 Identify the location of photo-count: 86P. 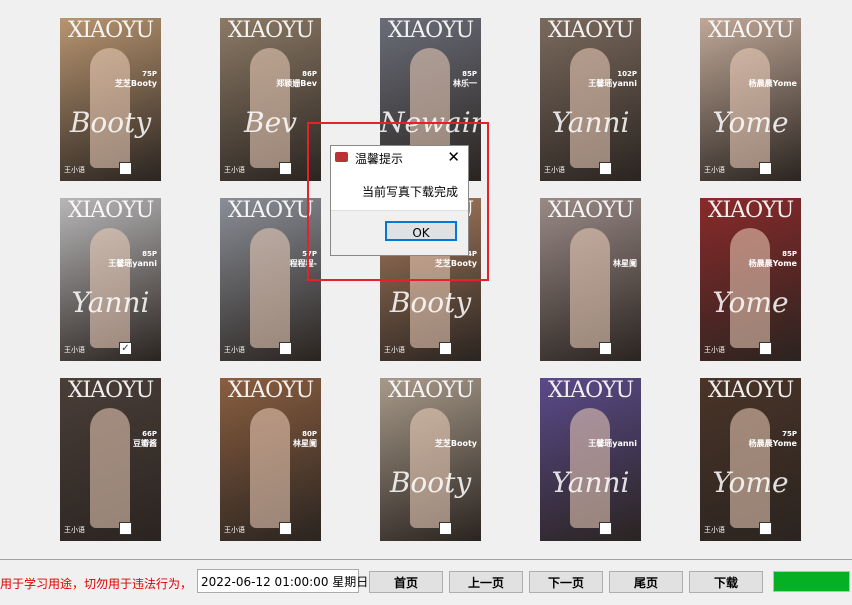
(309, 74).